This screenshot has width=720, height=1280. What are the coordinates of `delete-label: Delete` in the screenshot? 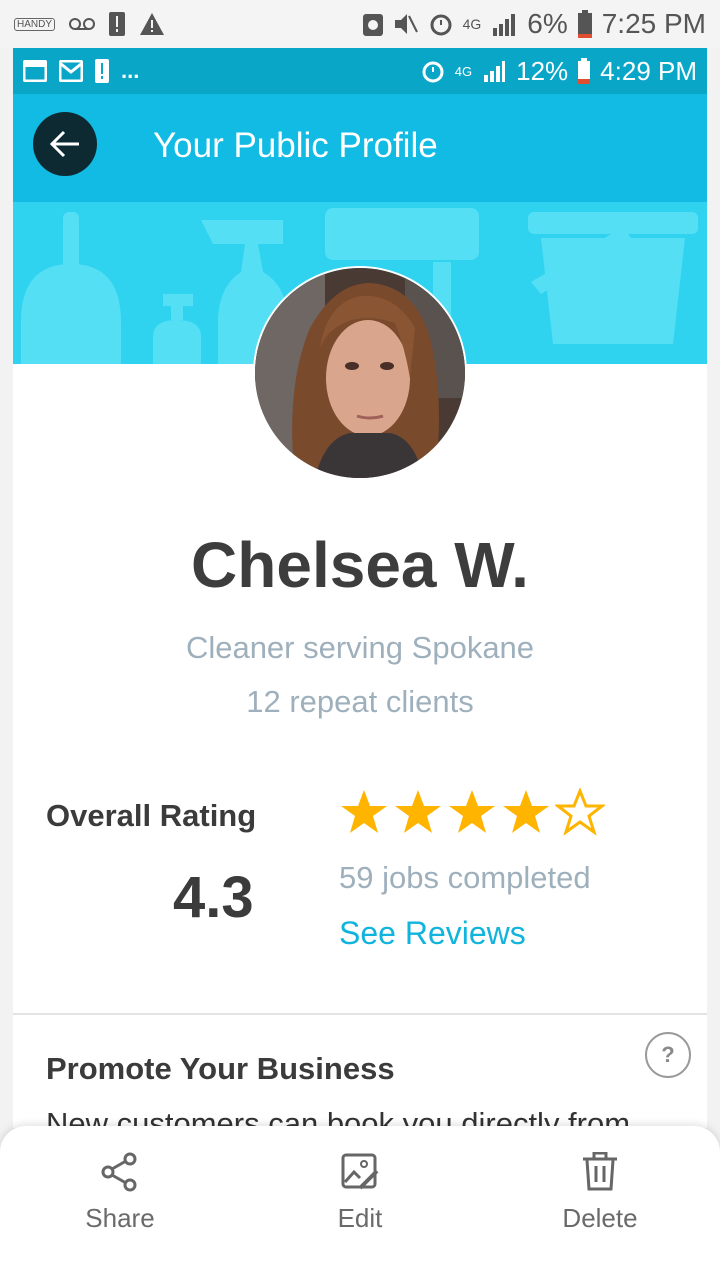 It's located at (600, 1218).